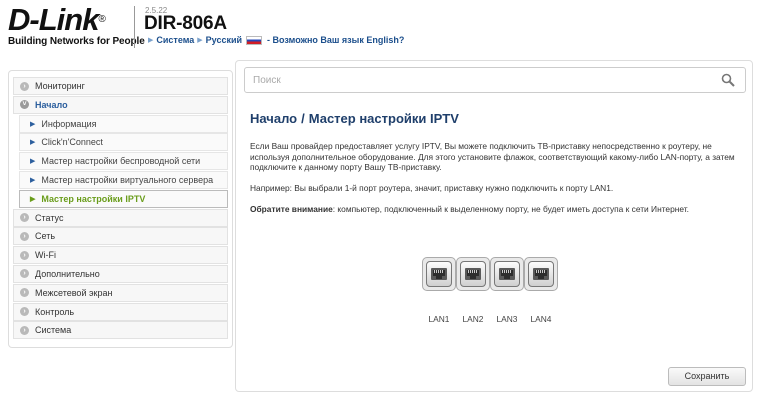 Image resolution: width=758 pixels, height=404 pixels. Describe the element at coordinates (93, 198) in the screenshot. I see `submenu-item-label: Мастер настройки IPTV` at that location.